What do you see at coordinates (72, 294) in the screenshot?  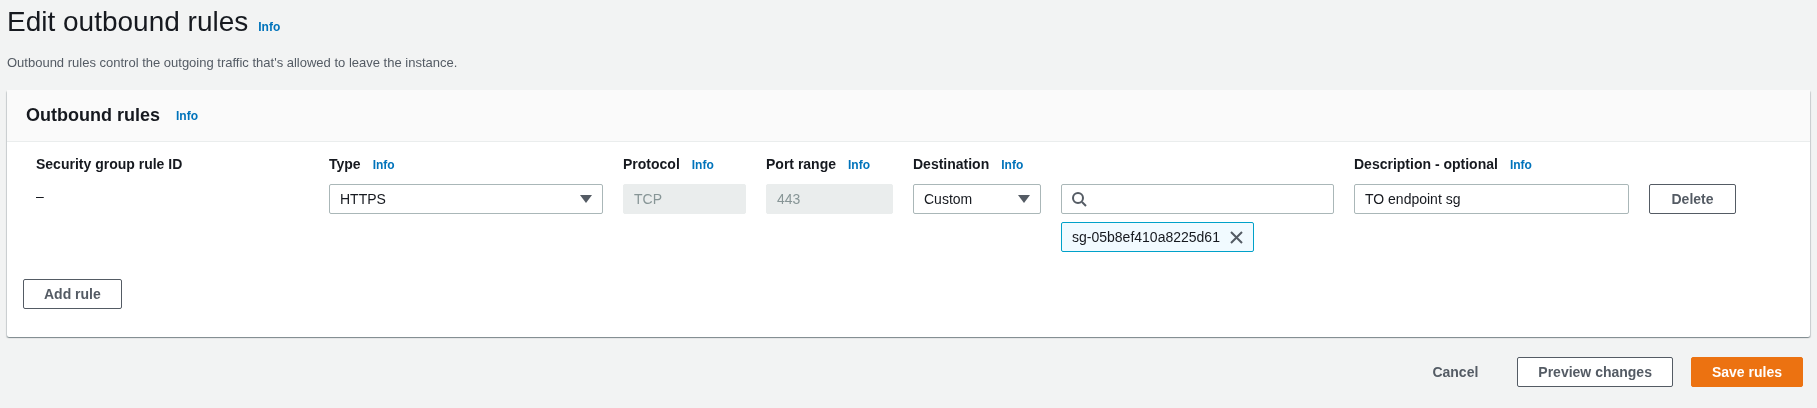 I see `add-rule-button: Add rule` at bounding box center [72, 294].